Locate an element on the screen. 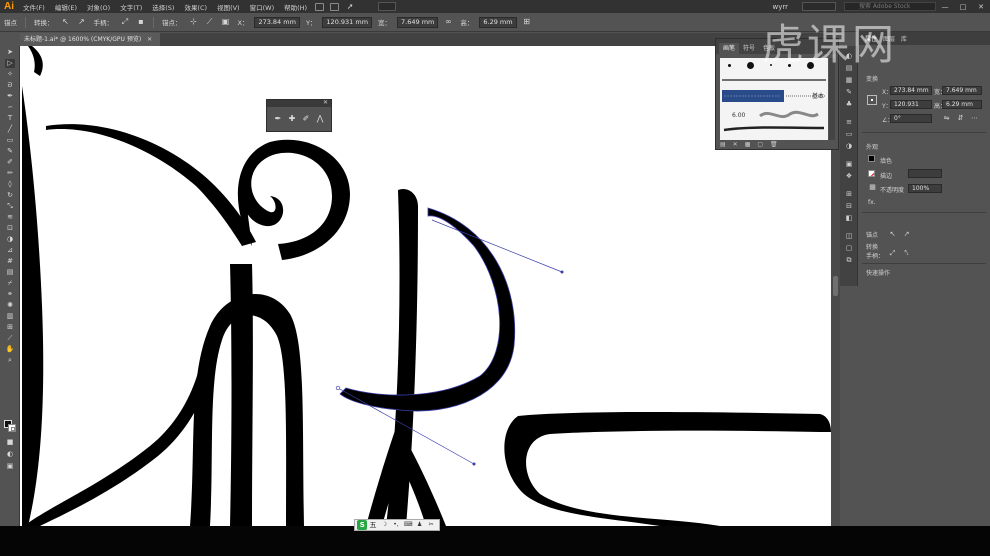  lasso-icon: ᘐ is located at coordinates (10, 85).